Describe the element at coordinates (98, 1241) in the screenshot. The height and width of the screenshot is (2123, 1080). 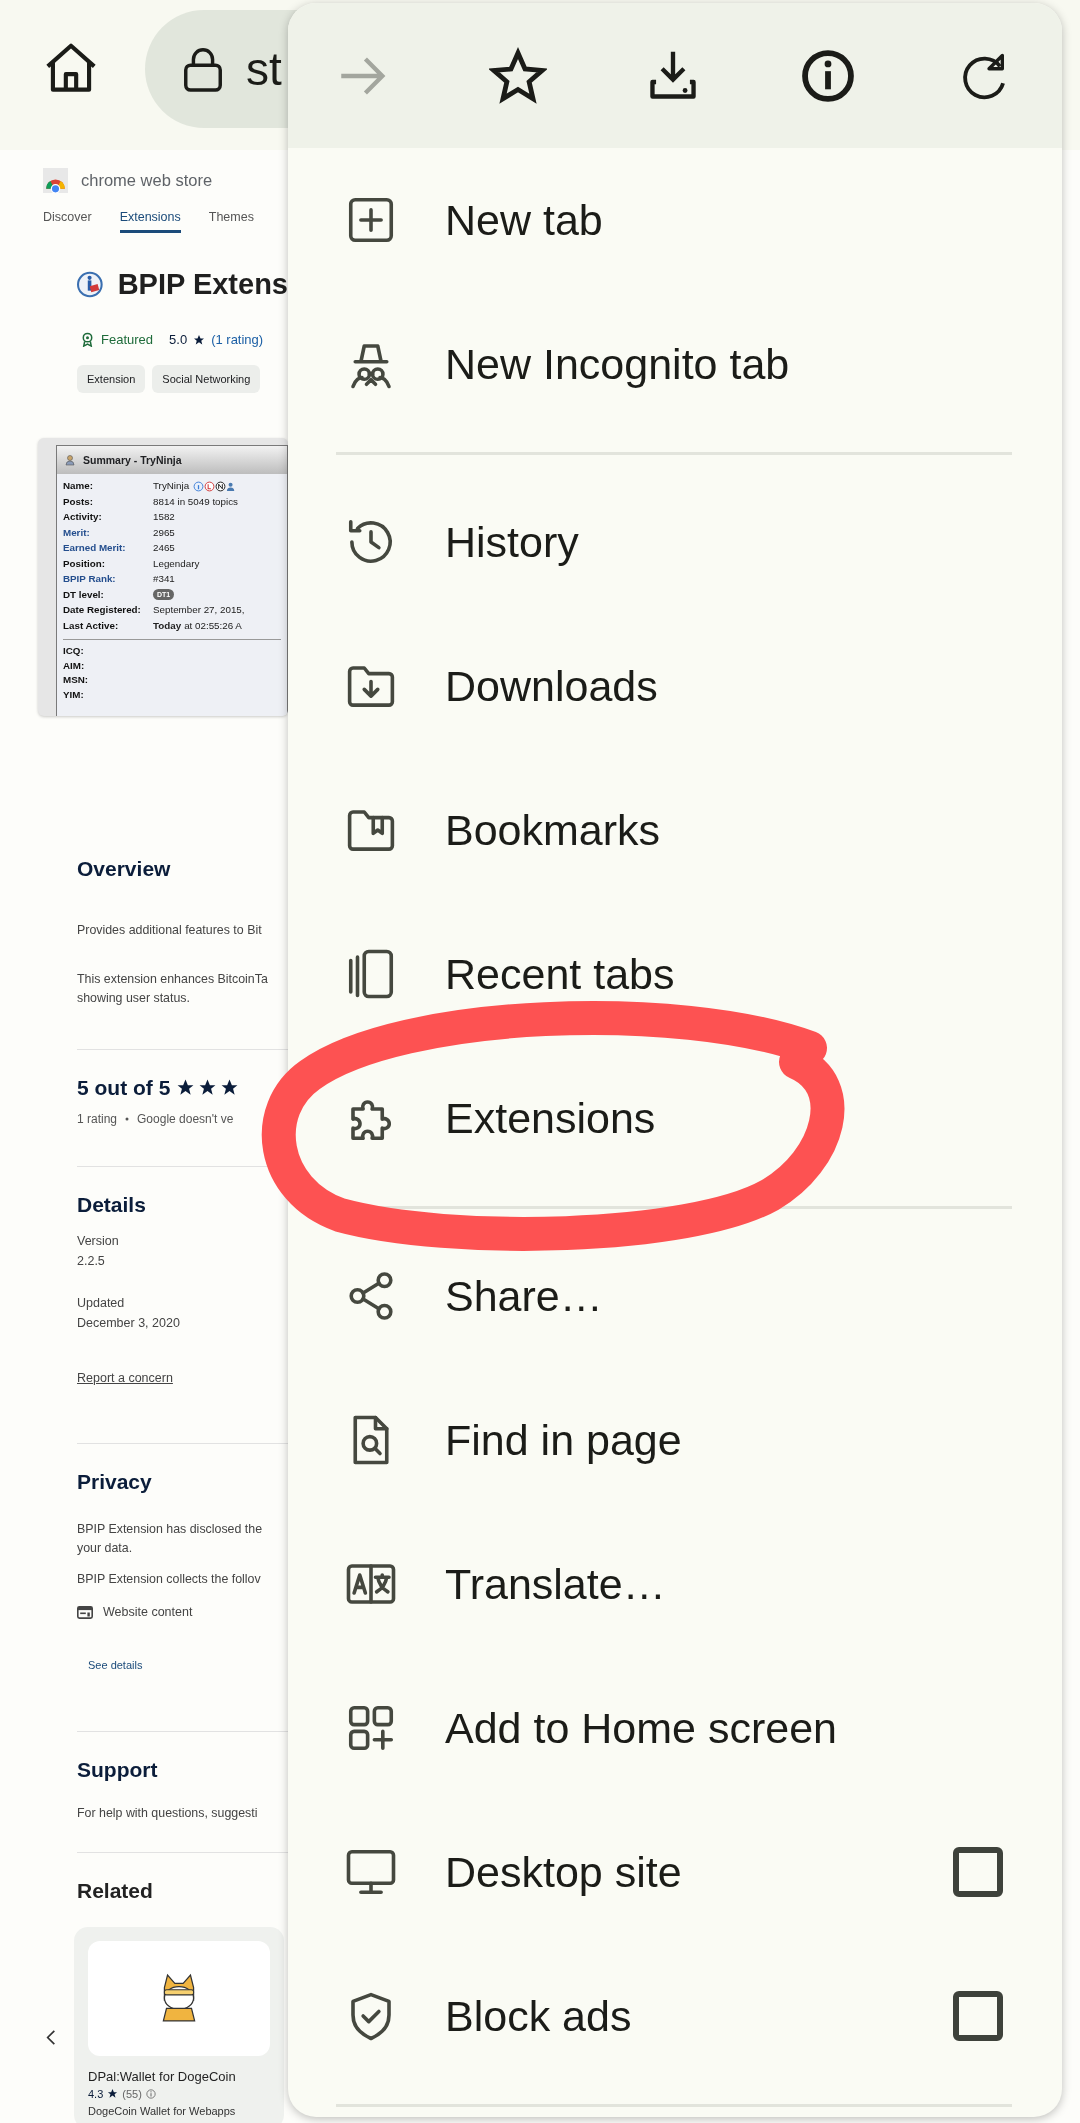
I see `detail-label: Version` at that location.